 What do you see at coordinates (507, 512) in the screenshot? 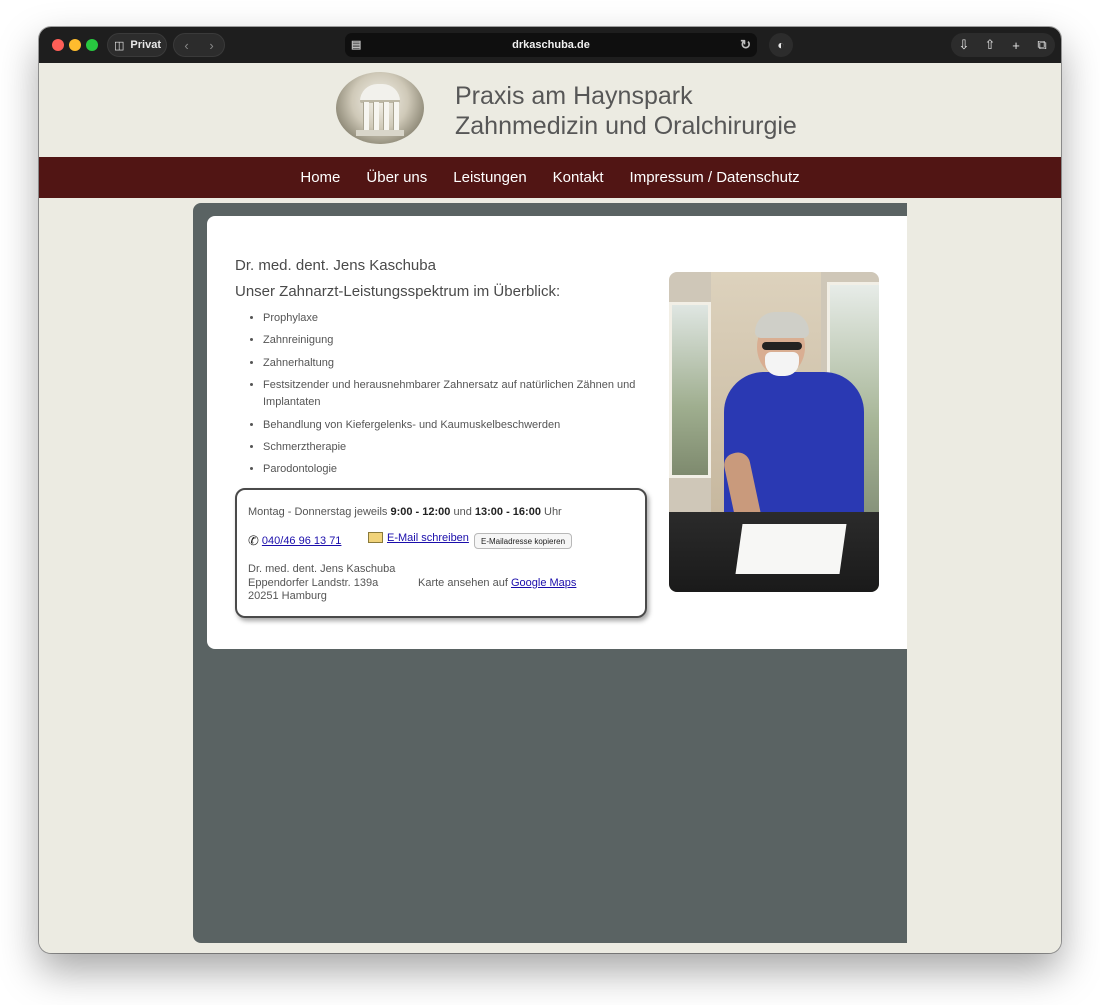
I see `hours-afternoon: 13:00 - 16:00` at bounding box center [507, 512].